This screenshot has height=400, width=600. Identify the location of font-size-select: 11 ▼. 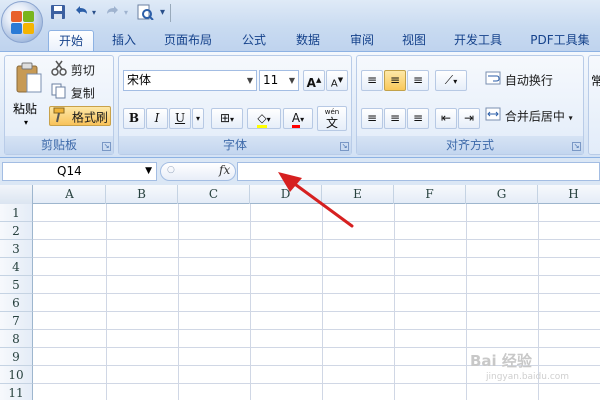
(279, 80).